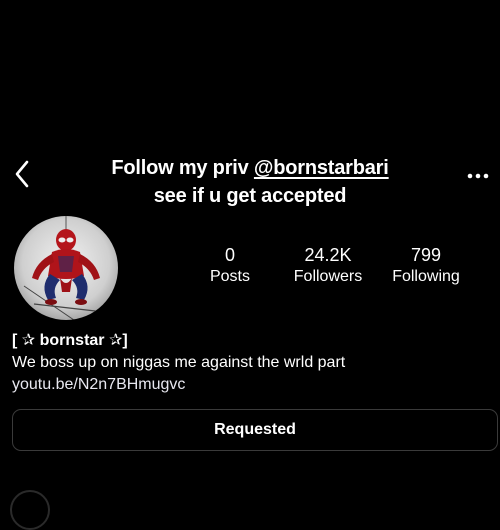  What do you see at coordinates (328, 276) in the screenshot?
I see `stat-followers-label: Followers` at bounding box center [328, 276].